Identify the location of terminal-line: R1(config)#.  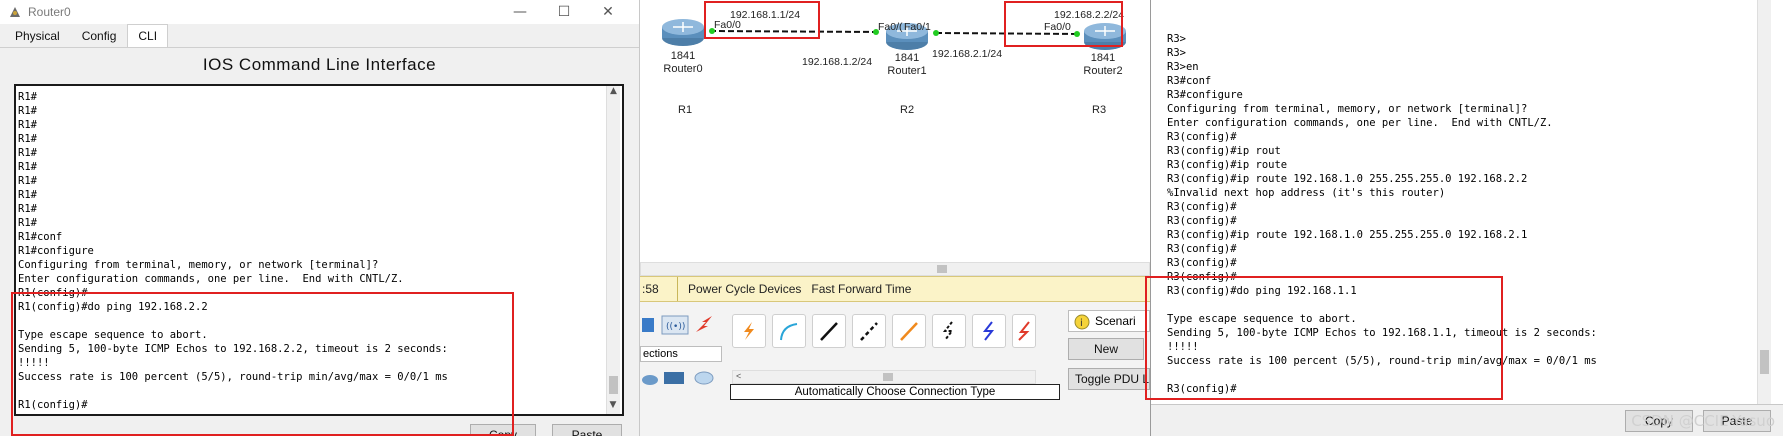
(53, 405).